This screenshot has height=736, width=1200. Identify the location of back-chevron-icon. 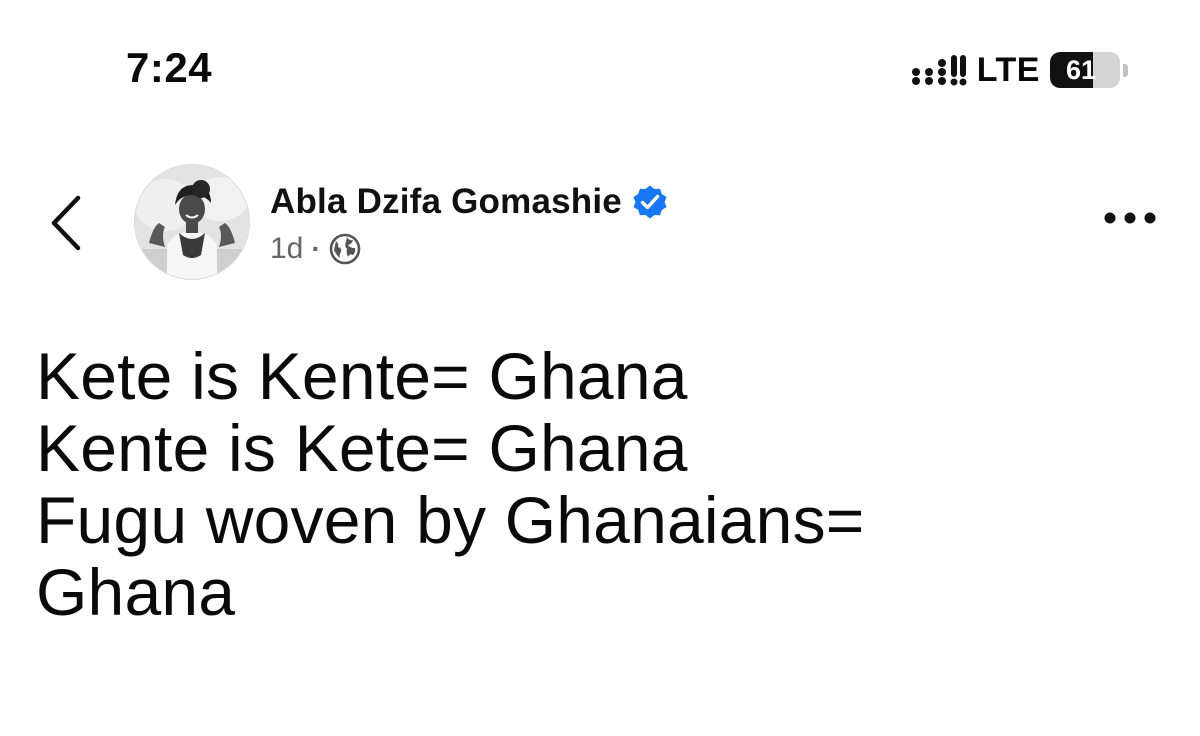
(66, 223).